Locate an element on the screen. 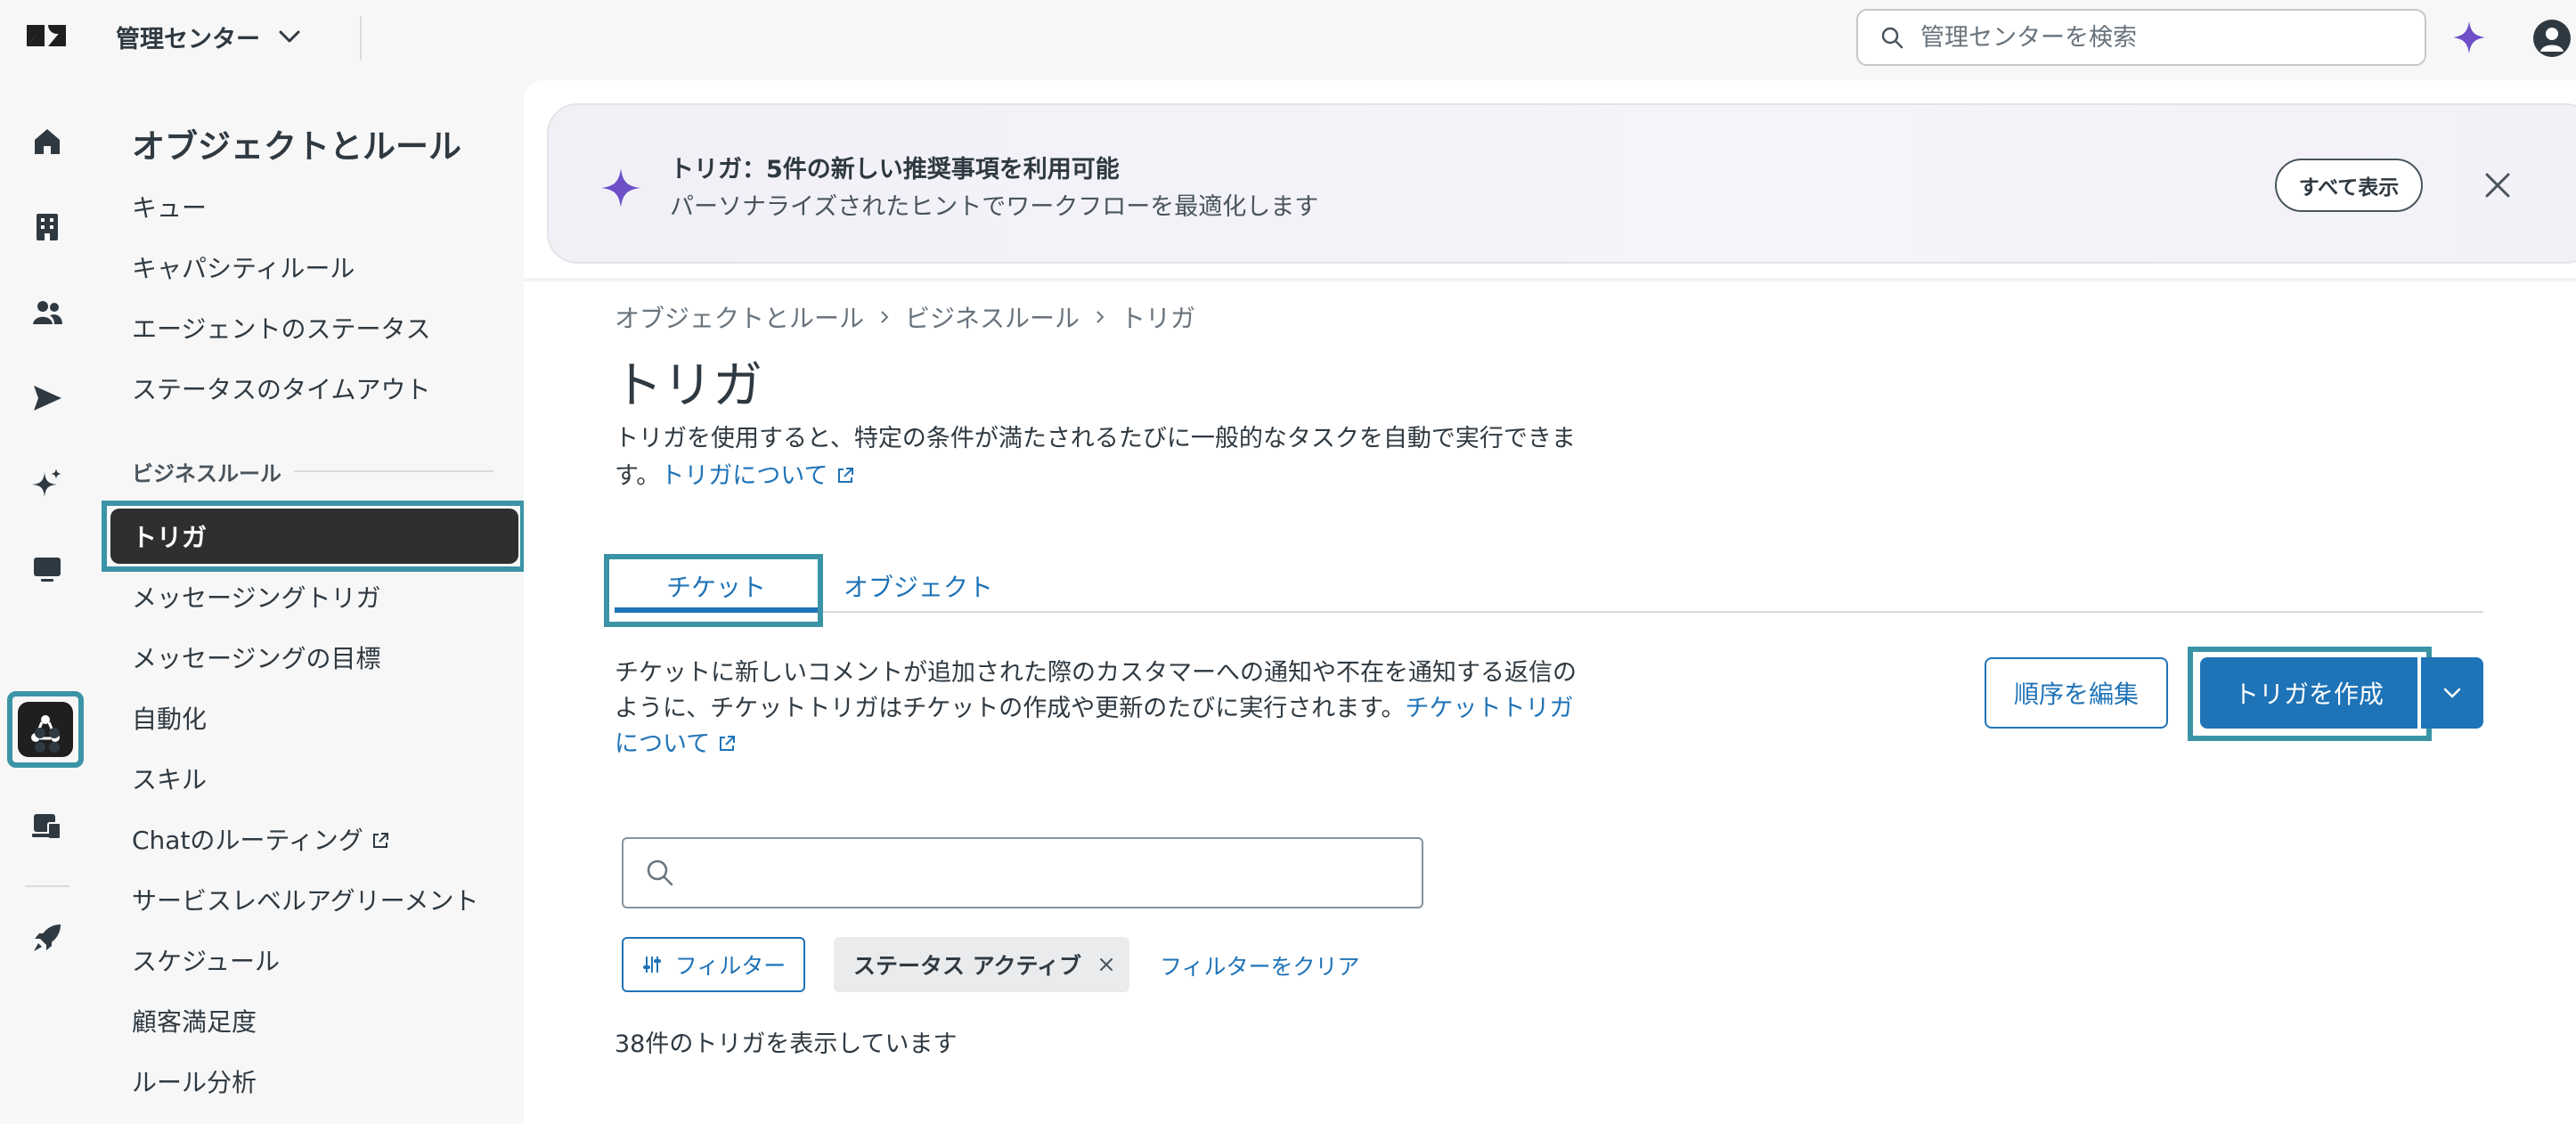 This screenshot has height=1124, width=2576. product-name: 管理センター is located at coordinates (188, 39).